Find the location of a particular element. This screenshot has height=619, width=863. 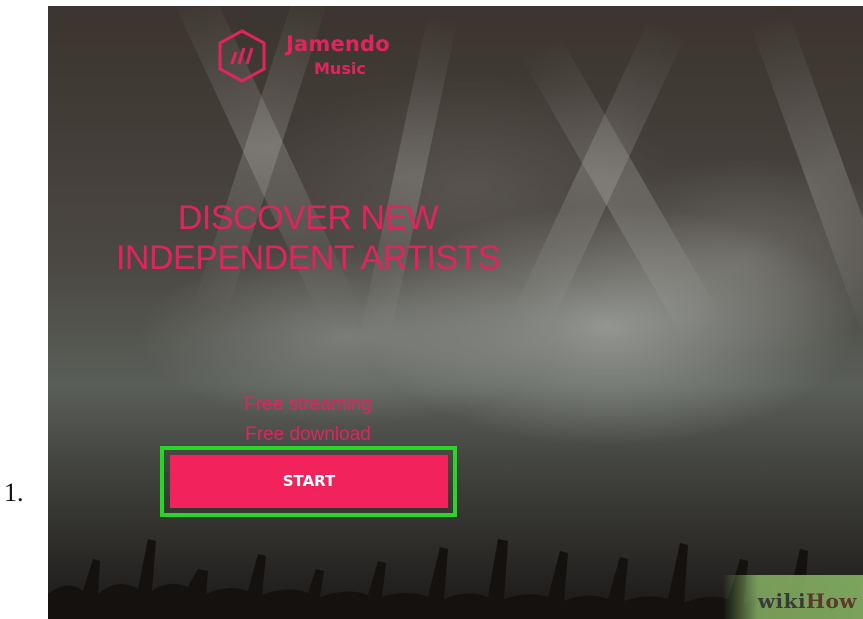

step-number: 1. is located at coordinates (14, 492).